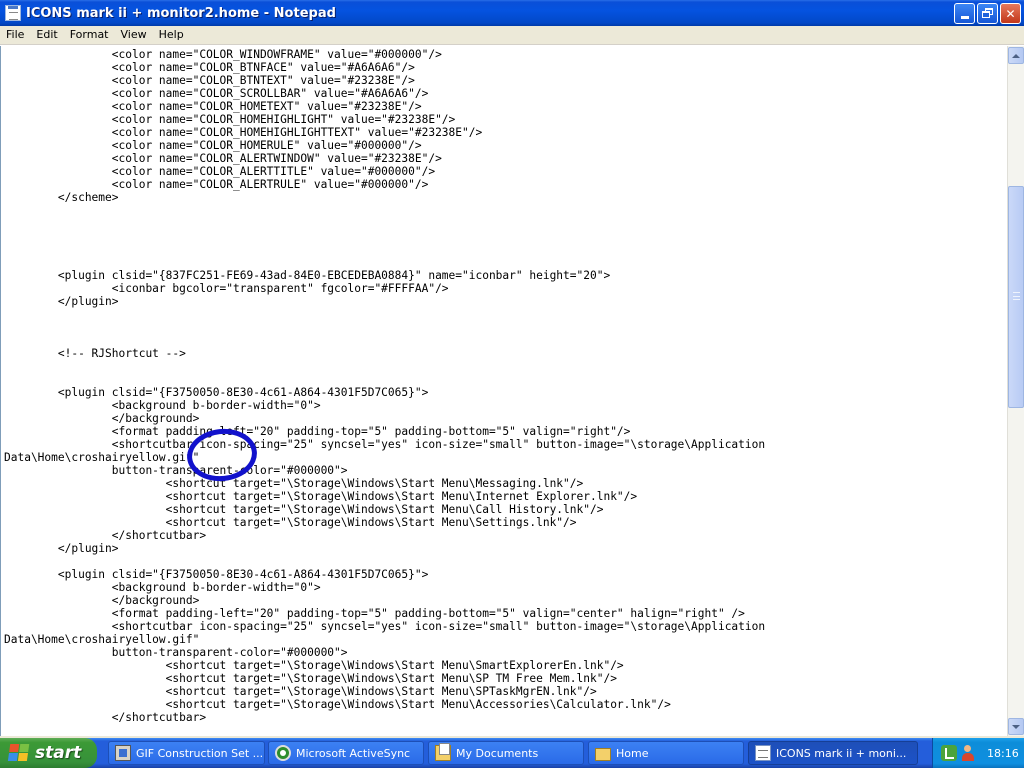  I want to click on window-title: ICONS mark ii + monitor2.home - Notepad, so click(181, 13).